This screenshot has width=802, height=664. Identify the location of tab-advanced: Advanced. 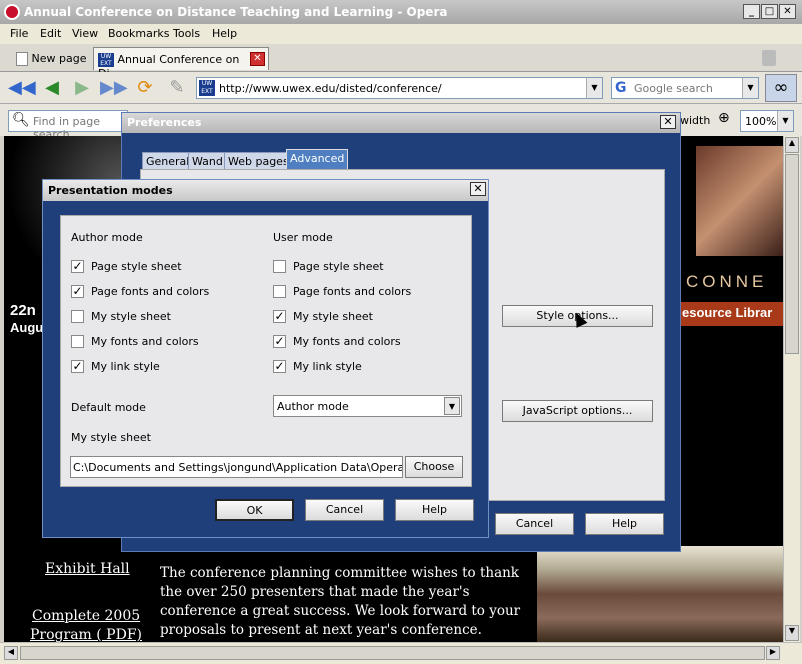
(317, 159).